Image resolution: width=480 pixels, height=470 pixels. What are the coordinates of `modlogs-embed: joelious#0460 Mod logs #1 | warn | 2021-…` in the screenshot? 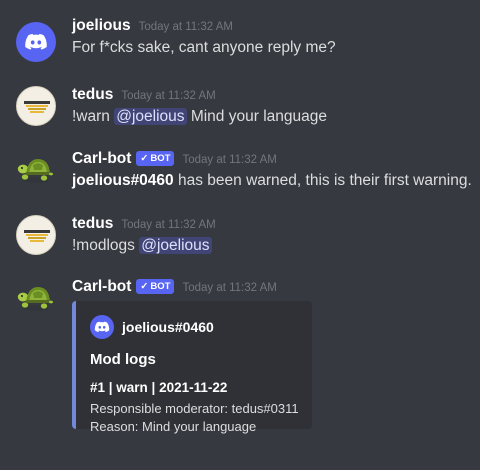 It's located at (192, 367).